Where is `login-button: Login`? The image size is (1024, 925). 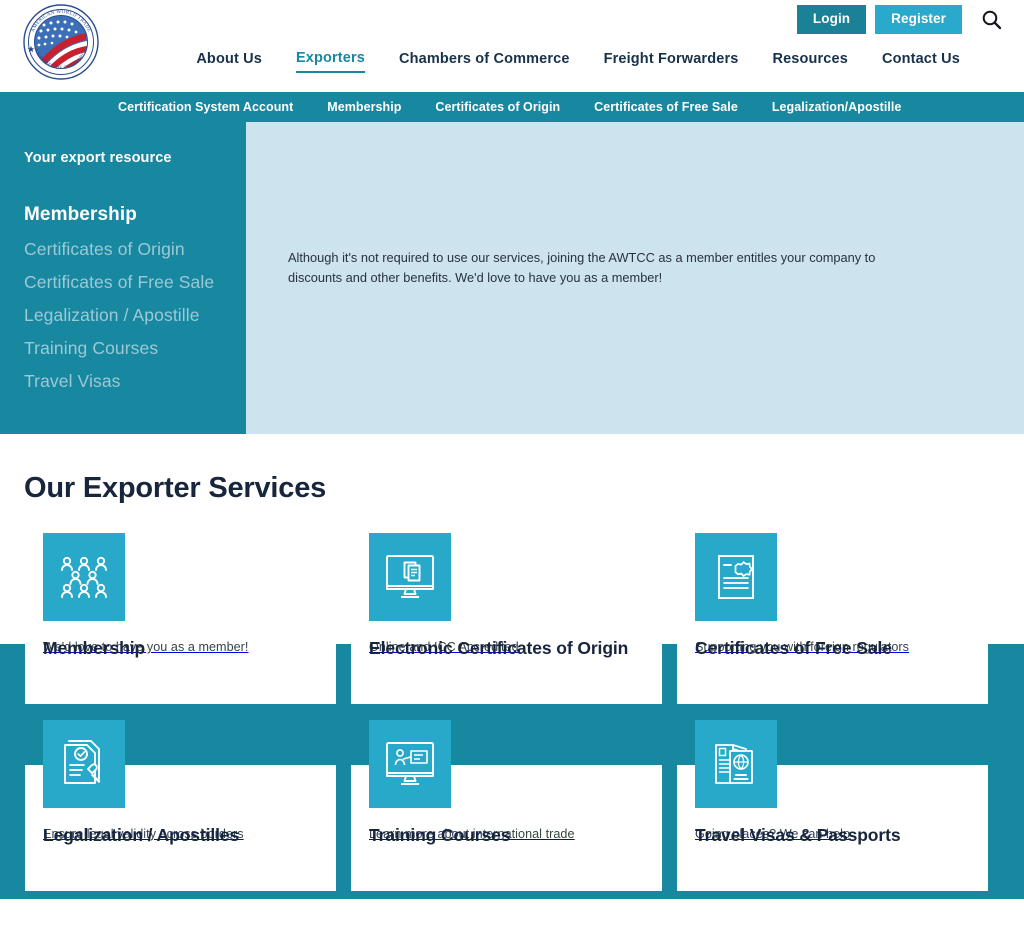
login-button: Login is located at coordinates (831, 19).